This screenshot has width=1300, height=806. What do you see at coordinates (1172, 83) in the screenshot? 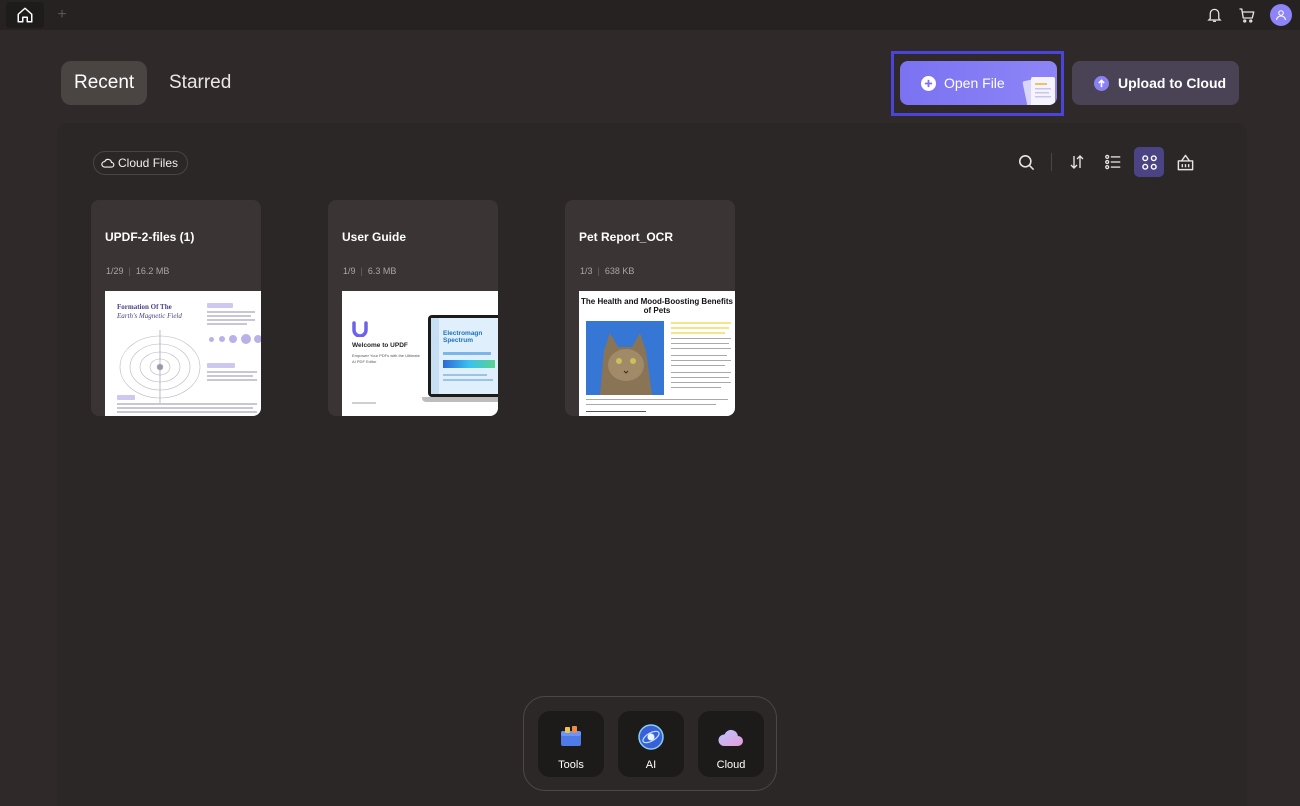
I see `upload-label: Upload to Cloud` at bounding box center [1172, 83].